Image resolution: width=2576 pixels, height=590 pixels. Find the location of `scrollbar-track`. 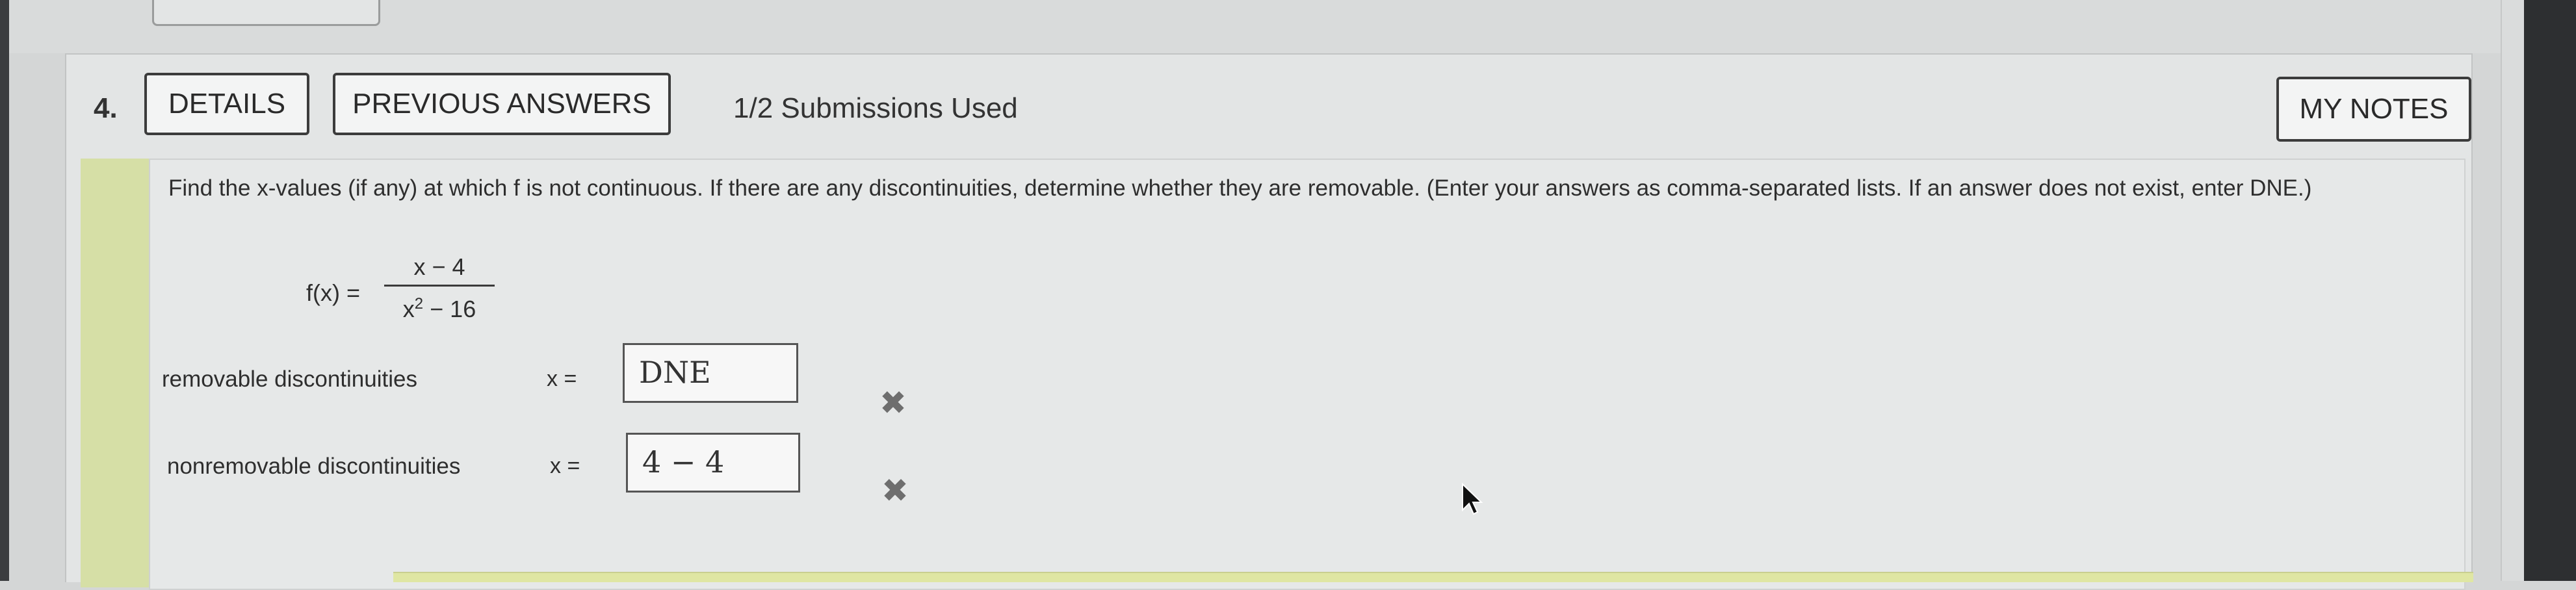

scrollbar-track is located at coordinates (2512, 290).